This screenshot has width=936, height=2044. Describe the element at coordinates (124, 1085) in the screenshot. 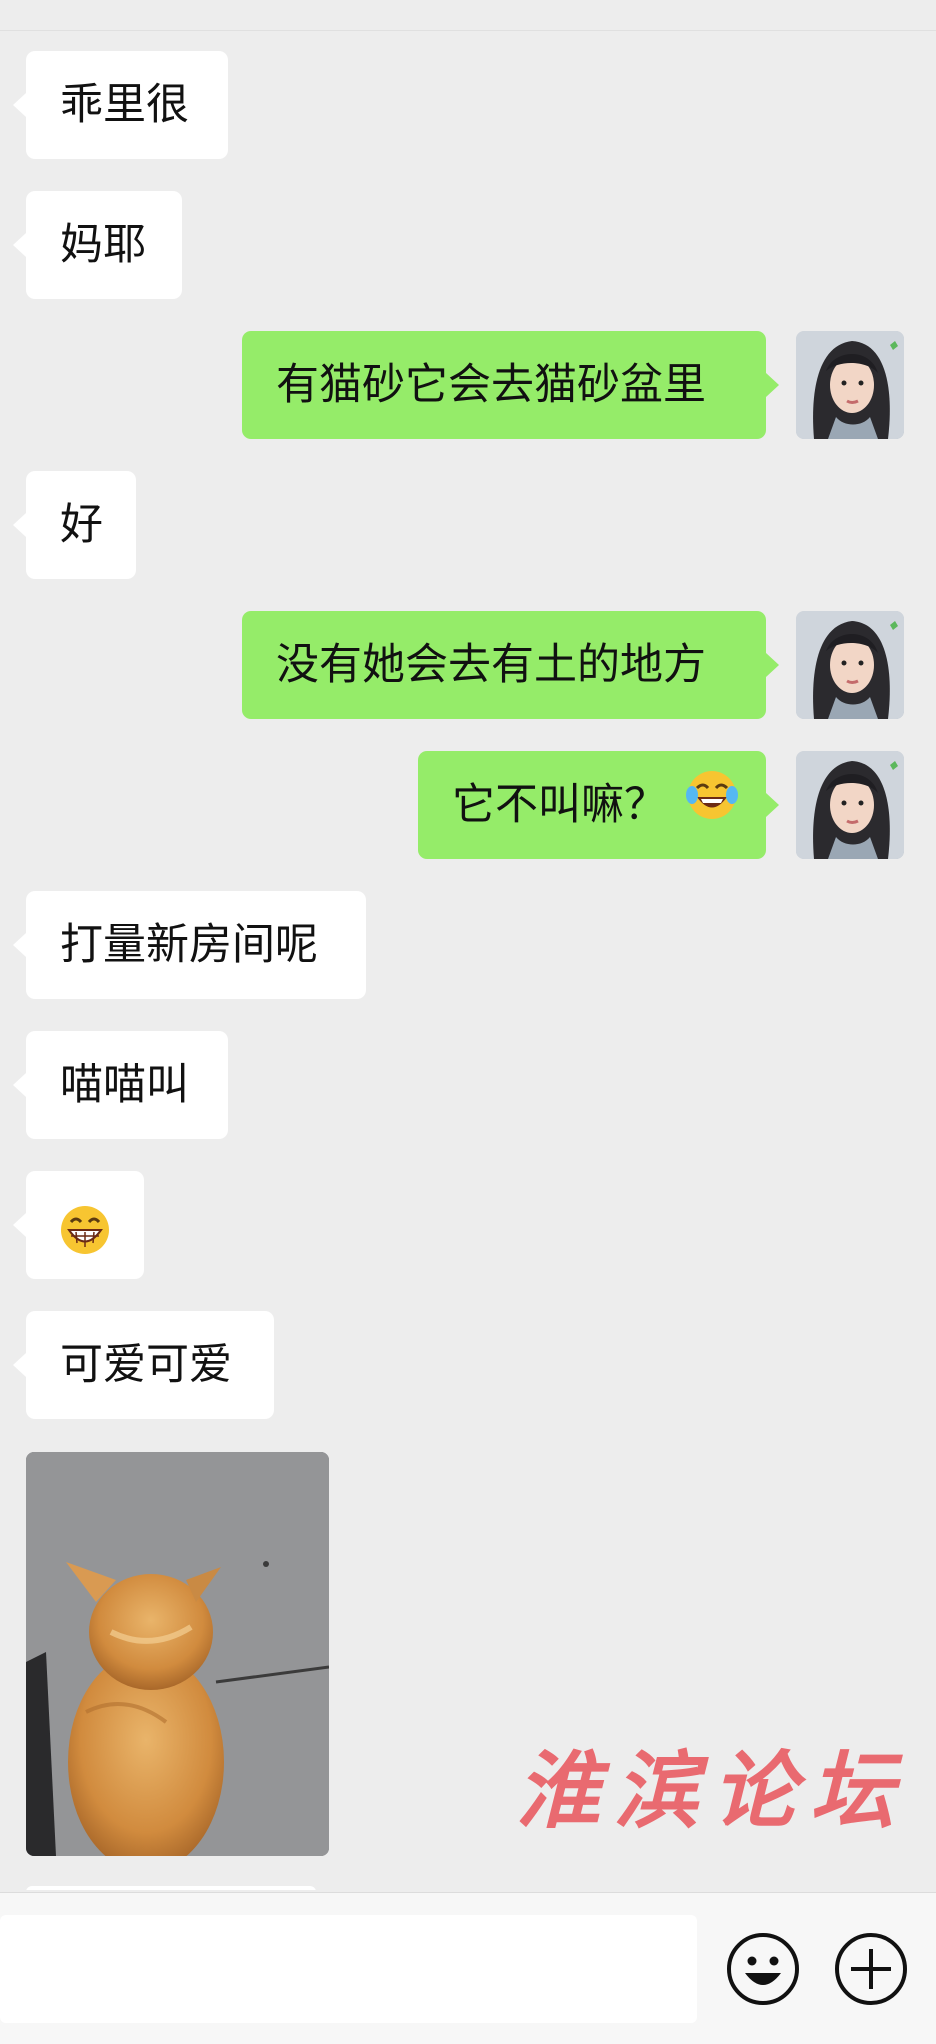

I see `message-text: 喵喵叫` at that location.